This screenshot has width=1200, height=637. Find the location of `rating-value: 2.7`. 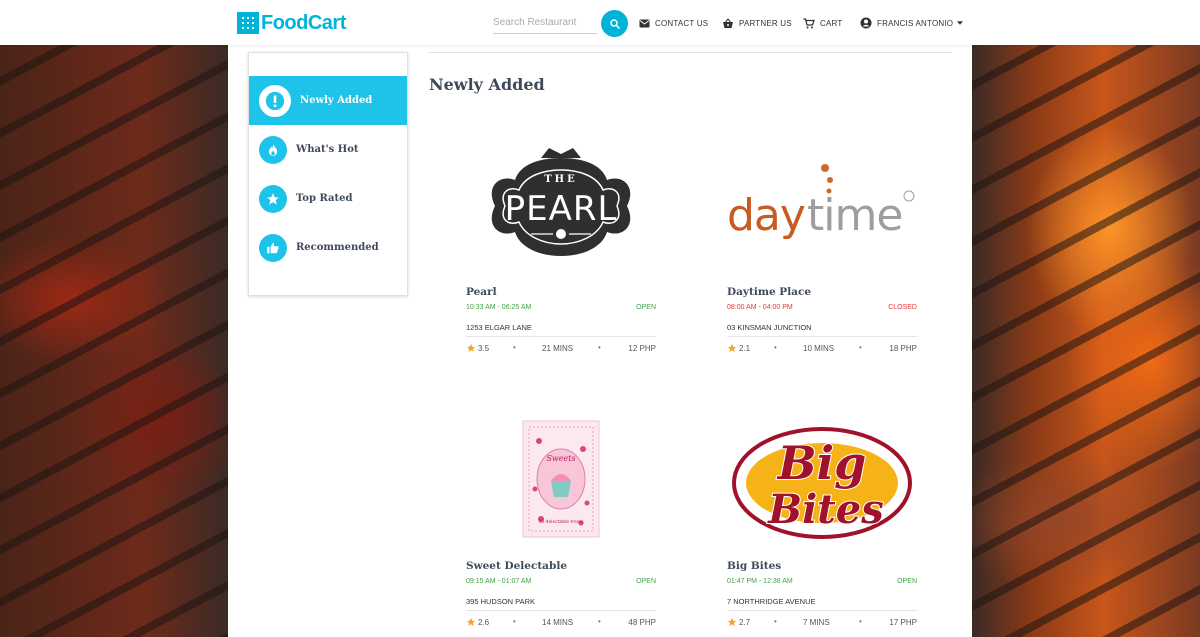

rating-value: 2.7 is located at coordinates (745, 622).